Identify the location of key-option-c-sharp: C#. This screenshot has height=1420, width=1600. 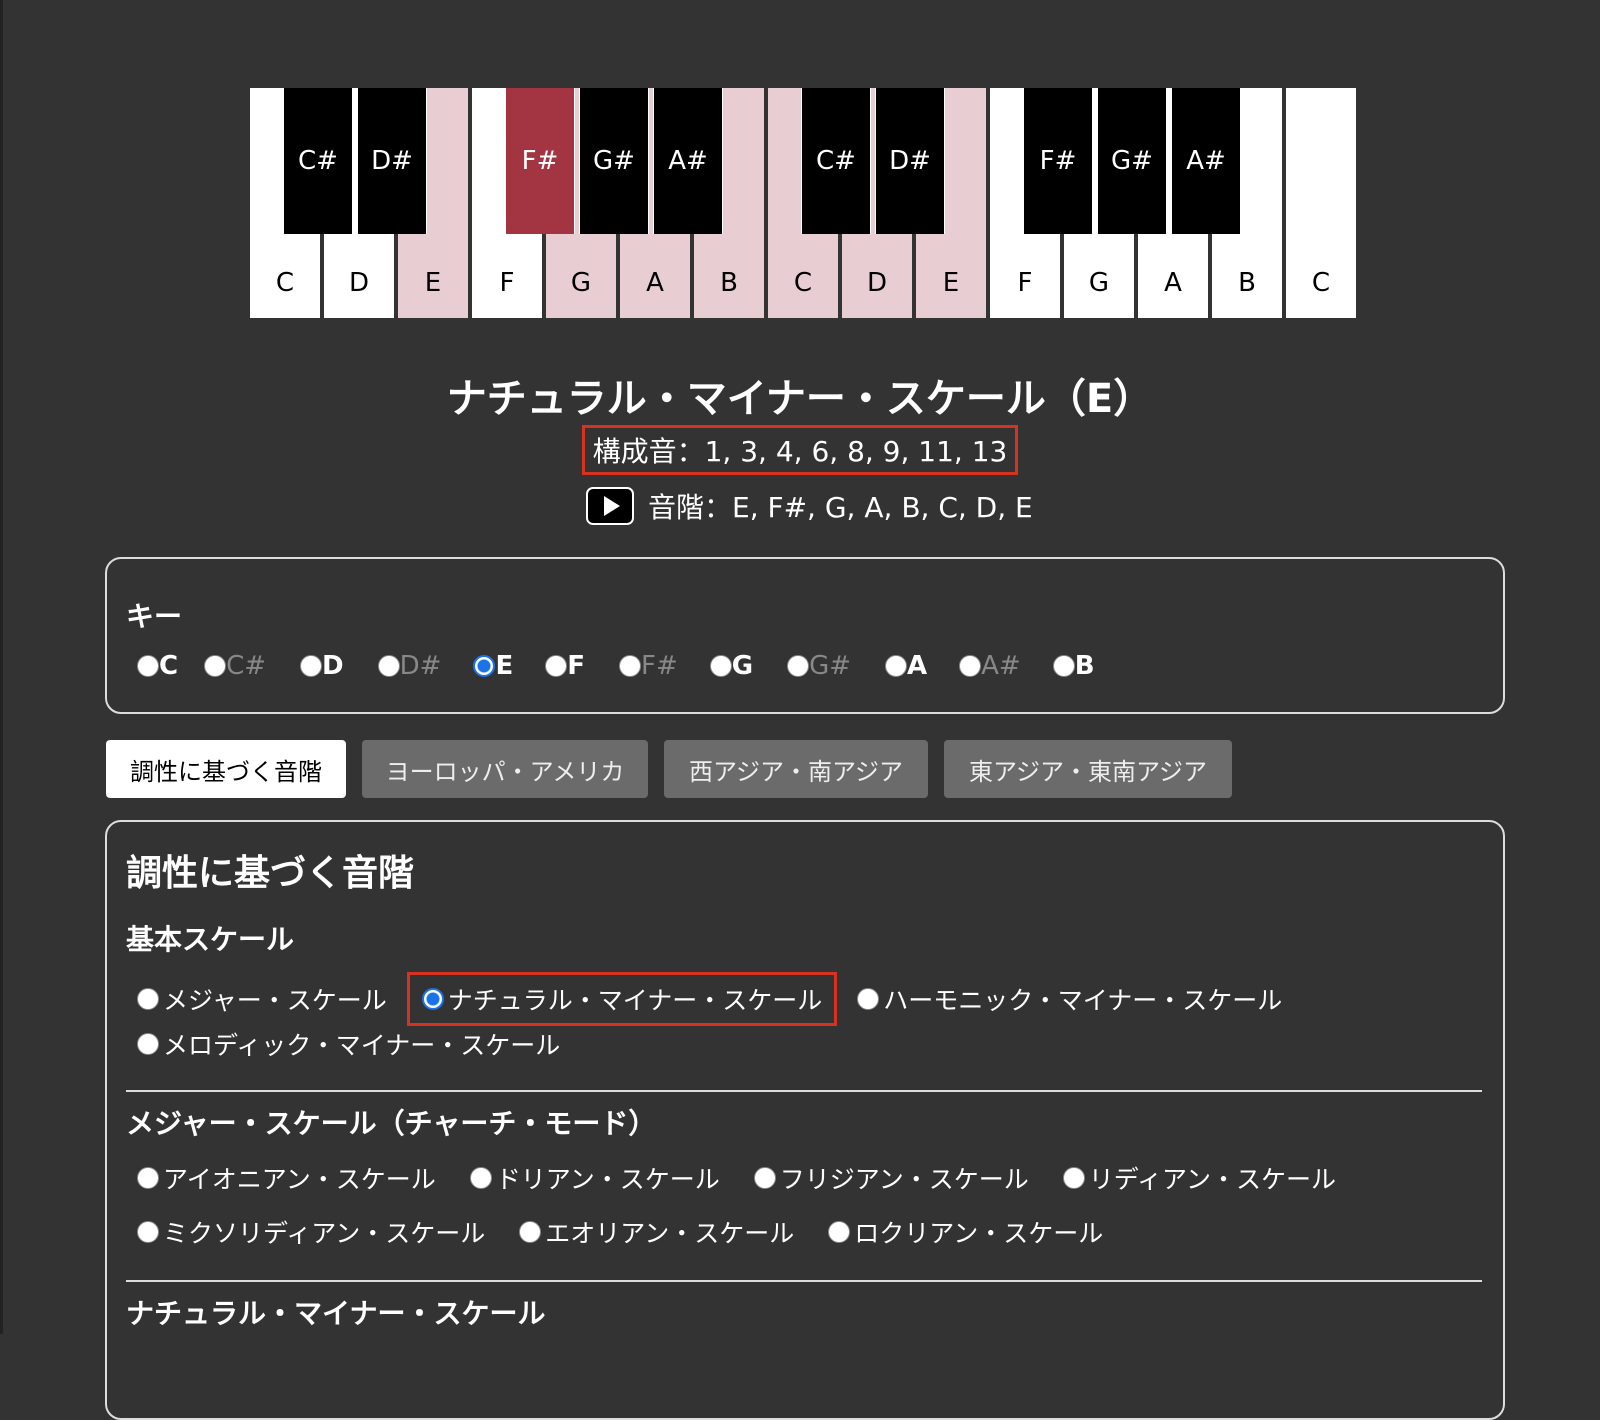
(235, 666).